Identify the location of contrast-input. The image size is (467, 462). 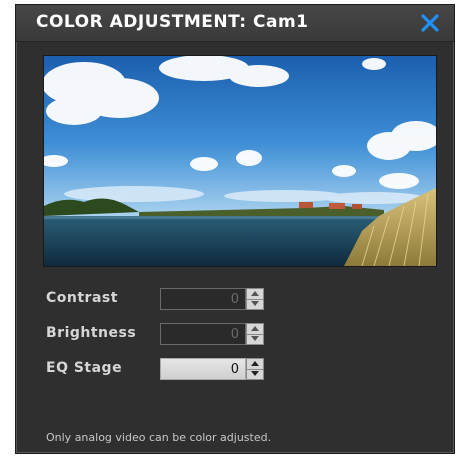
(203, 299).